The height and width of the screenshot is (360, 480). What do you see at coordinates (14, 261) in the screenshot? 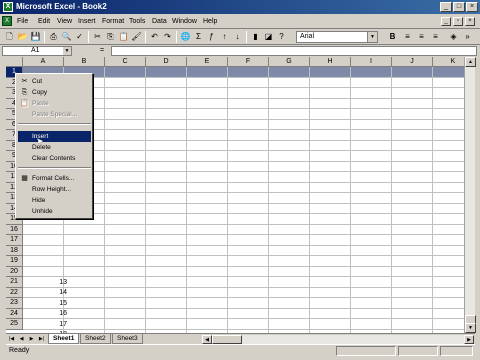
I see `row-header-19: 19` at bounding box center [14, 261].